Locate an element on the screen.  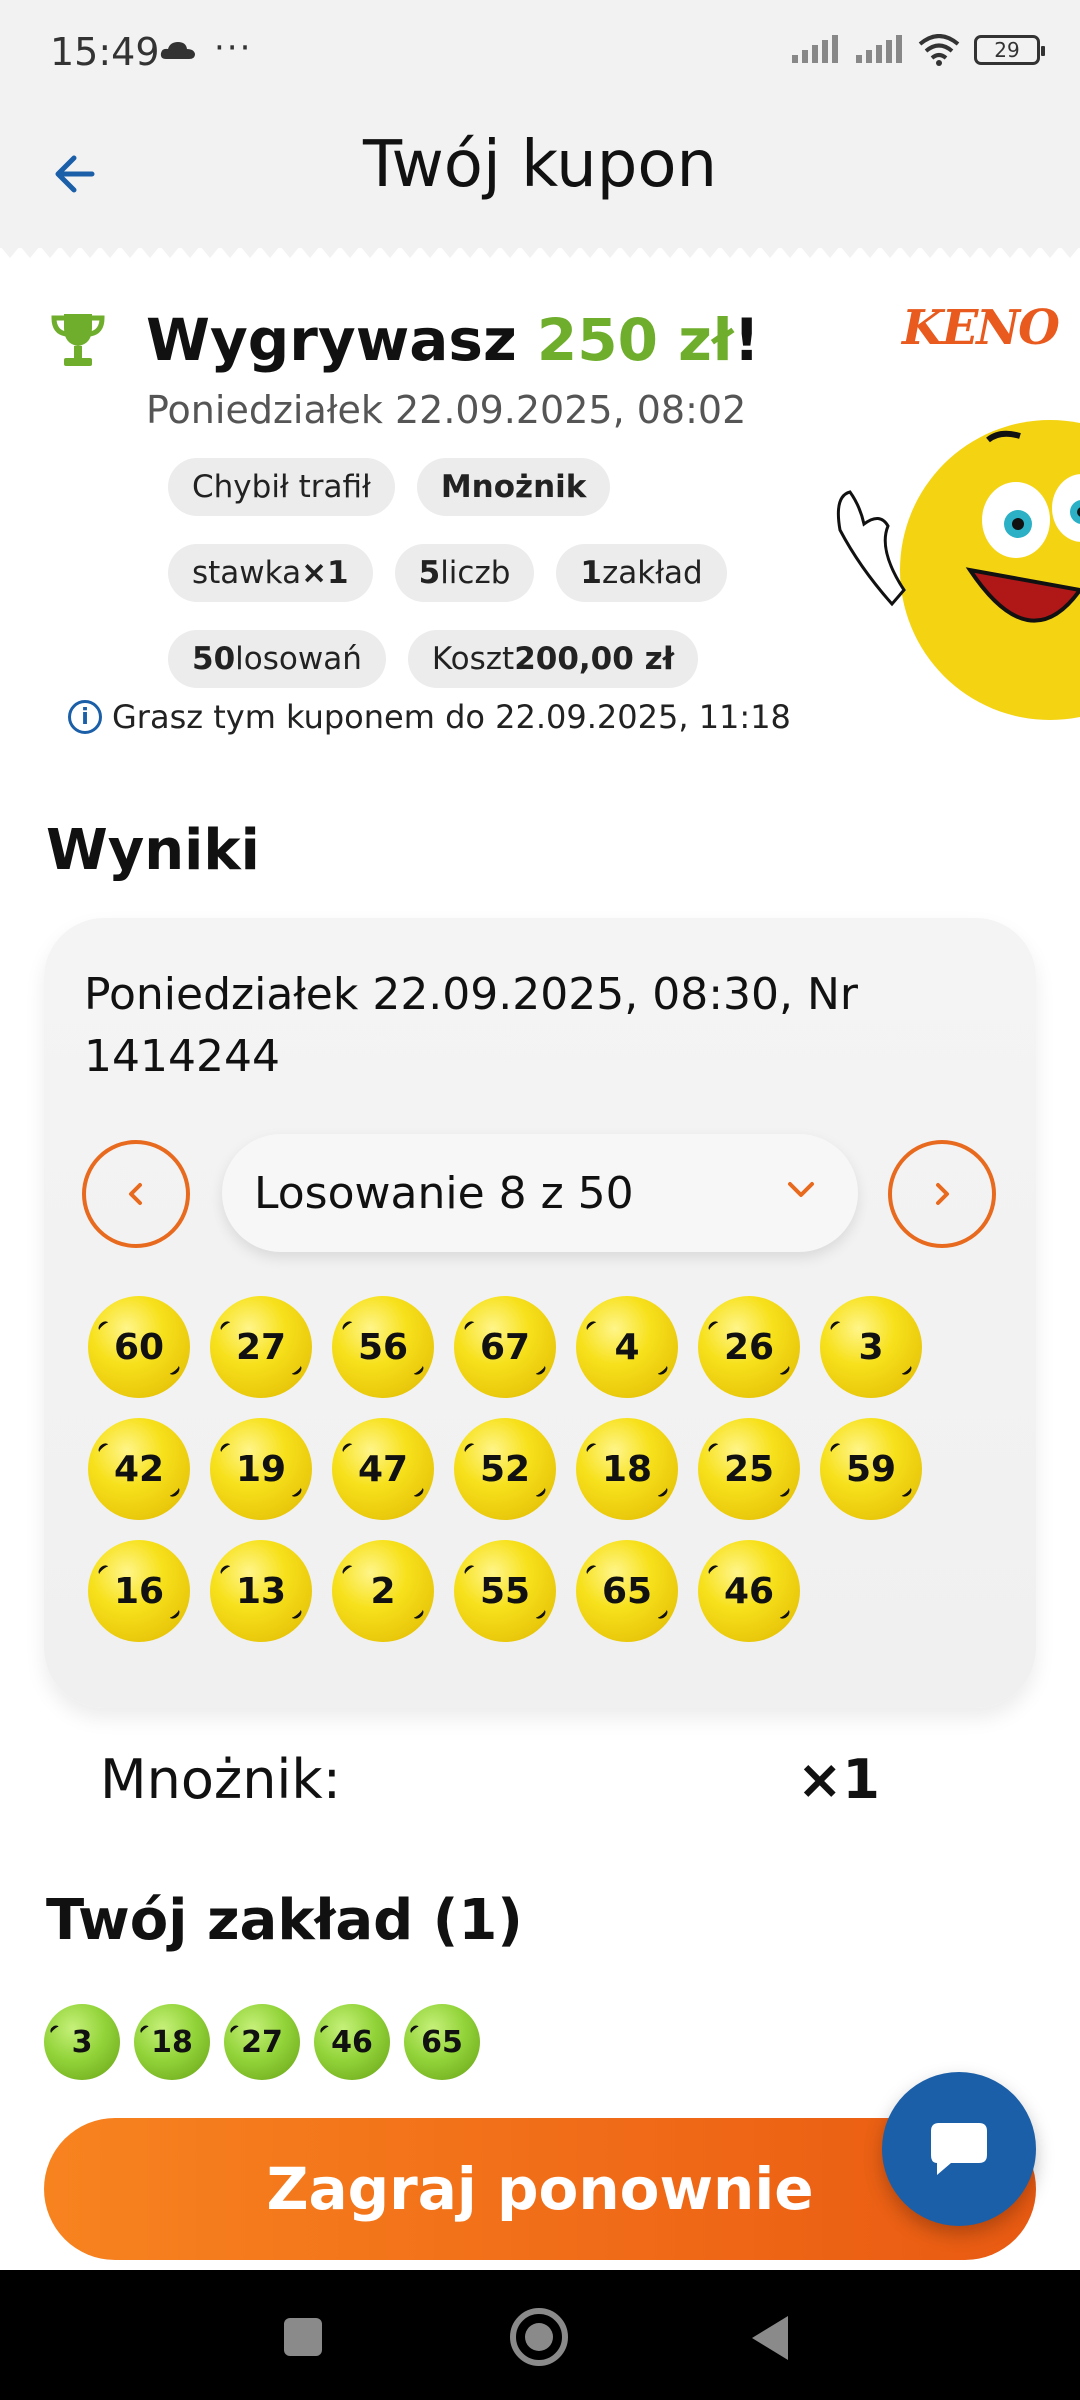
chip-draws-count: 50 losowań is located at coordinates (277, 659).